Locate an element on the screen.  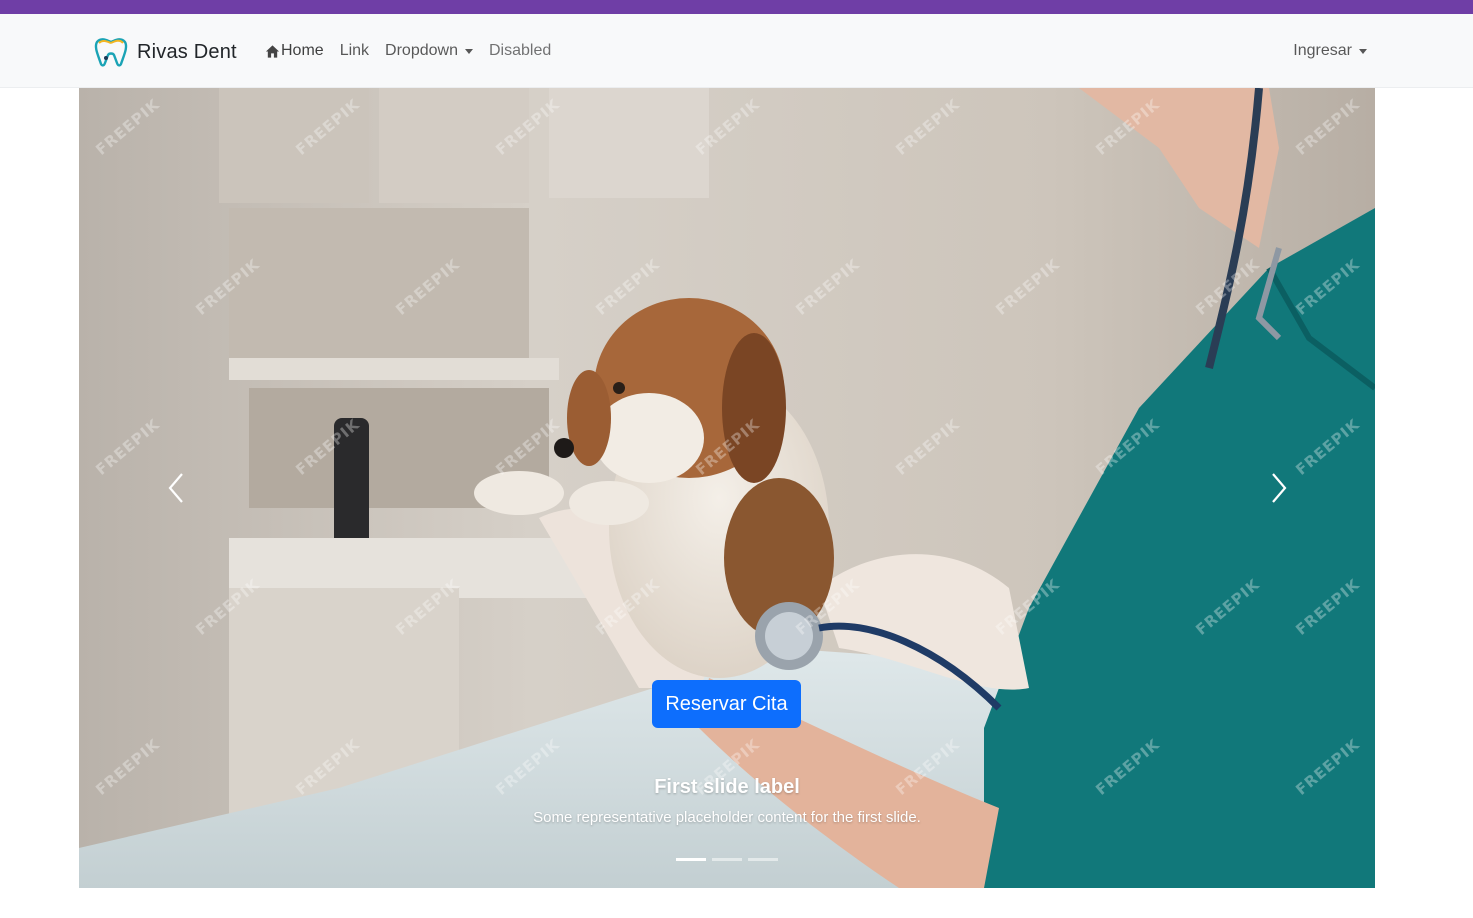
nav-links: Home Link Dropdown Disabled is located at coordinates (416, 51).